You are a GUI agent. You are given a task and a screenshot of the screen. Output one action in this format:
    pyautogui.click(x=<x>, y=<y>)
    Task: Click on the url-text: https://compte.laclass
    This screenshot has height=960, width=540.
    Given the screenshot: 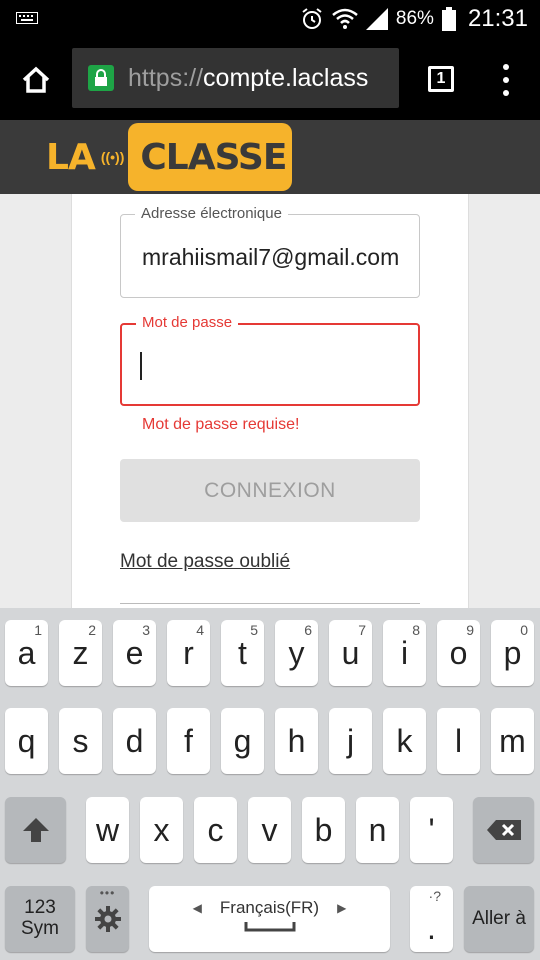 What is the action you would take?
    pyautogui.click(x=248, y=78)
    